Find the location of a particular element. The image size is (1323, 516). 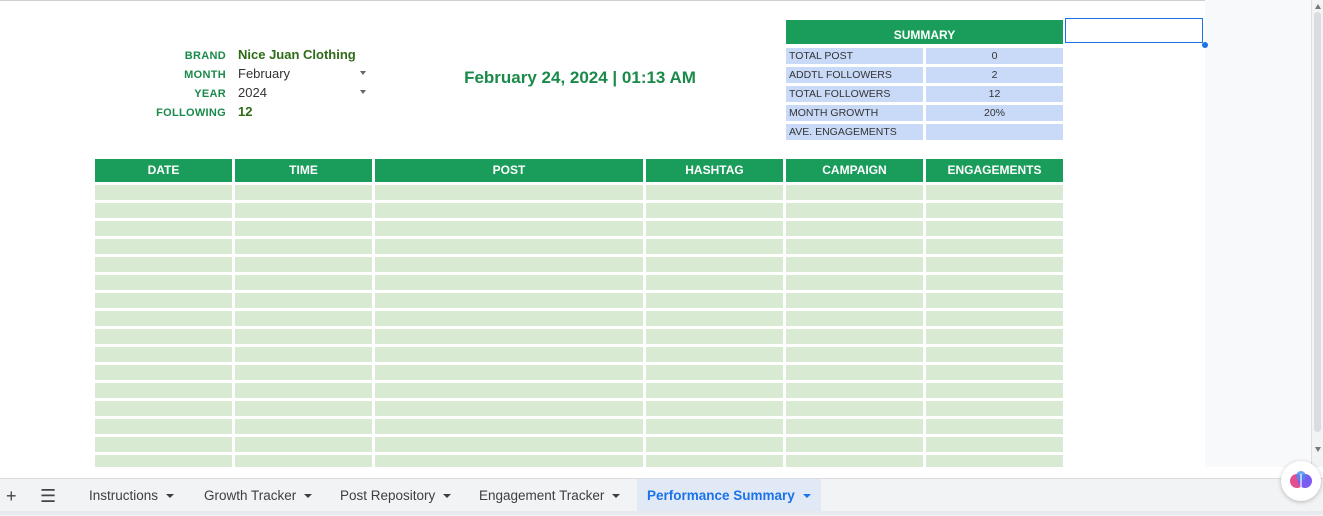

vertical-scrollbar is located at coordinates (1317, 233).